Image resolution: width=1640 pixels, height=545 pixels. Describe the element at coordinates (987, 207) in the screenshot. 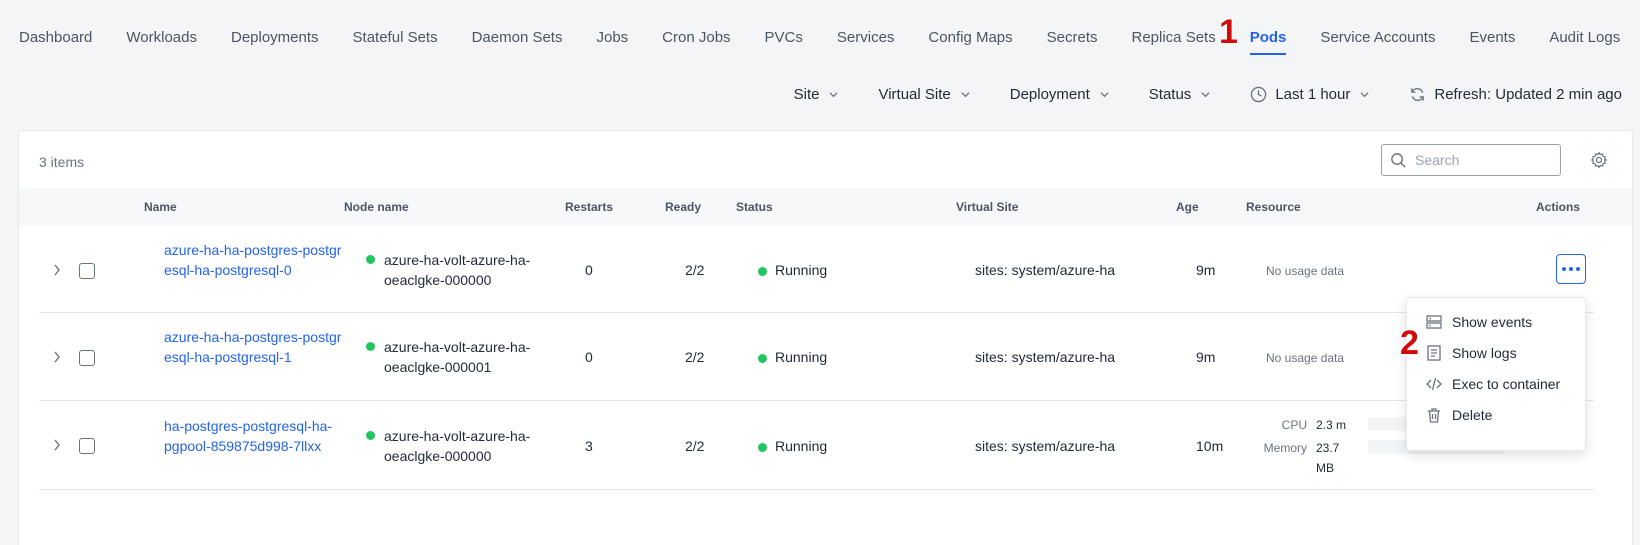

I see `column-header-virtual-site: Virtual Site` at that location.